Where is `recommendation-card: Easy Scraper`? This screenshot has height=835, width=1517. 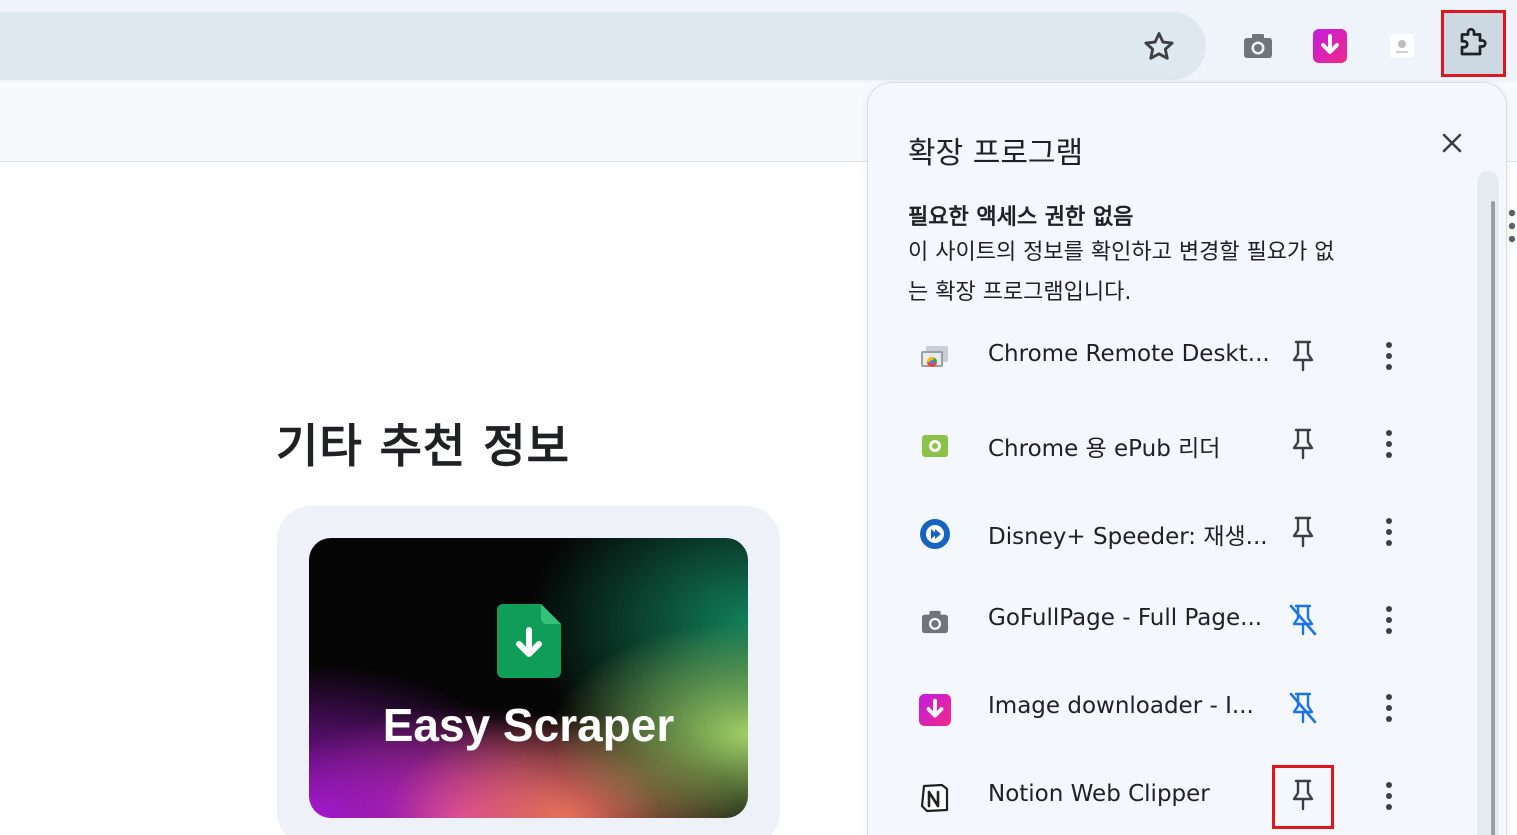 recommendation-card: Easy Scraper is located at coordinates (528, 670).